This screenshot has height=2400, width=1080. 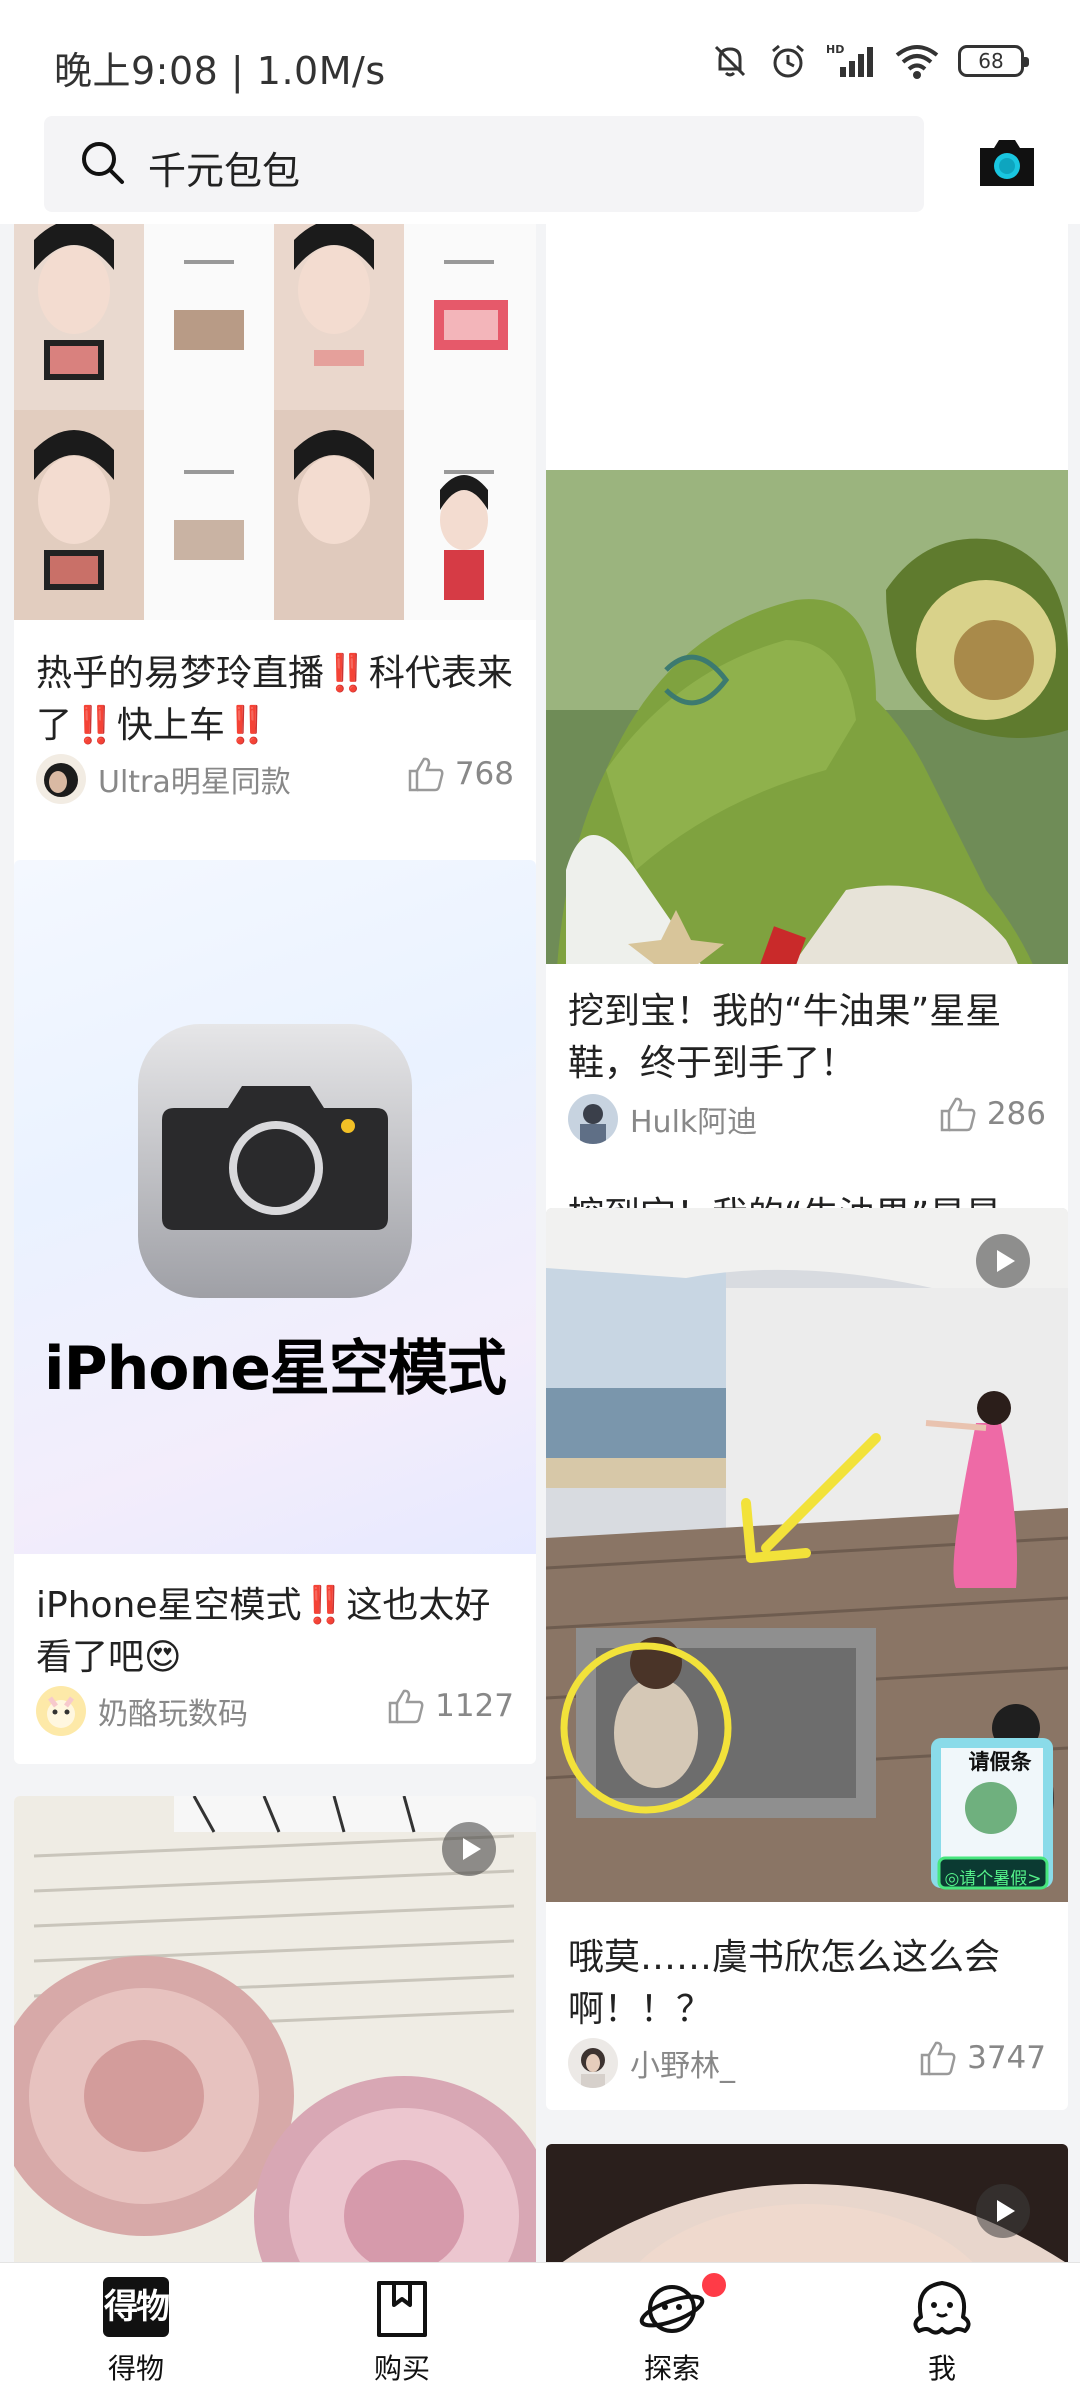 I want to click on dewu-logo-icon: 得物, so click(x=136, y=2307).